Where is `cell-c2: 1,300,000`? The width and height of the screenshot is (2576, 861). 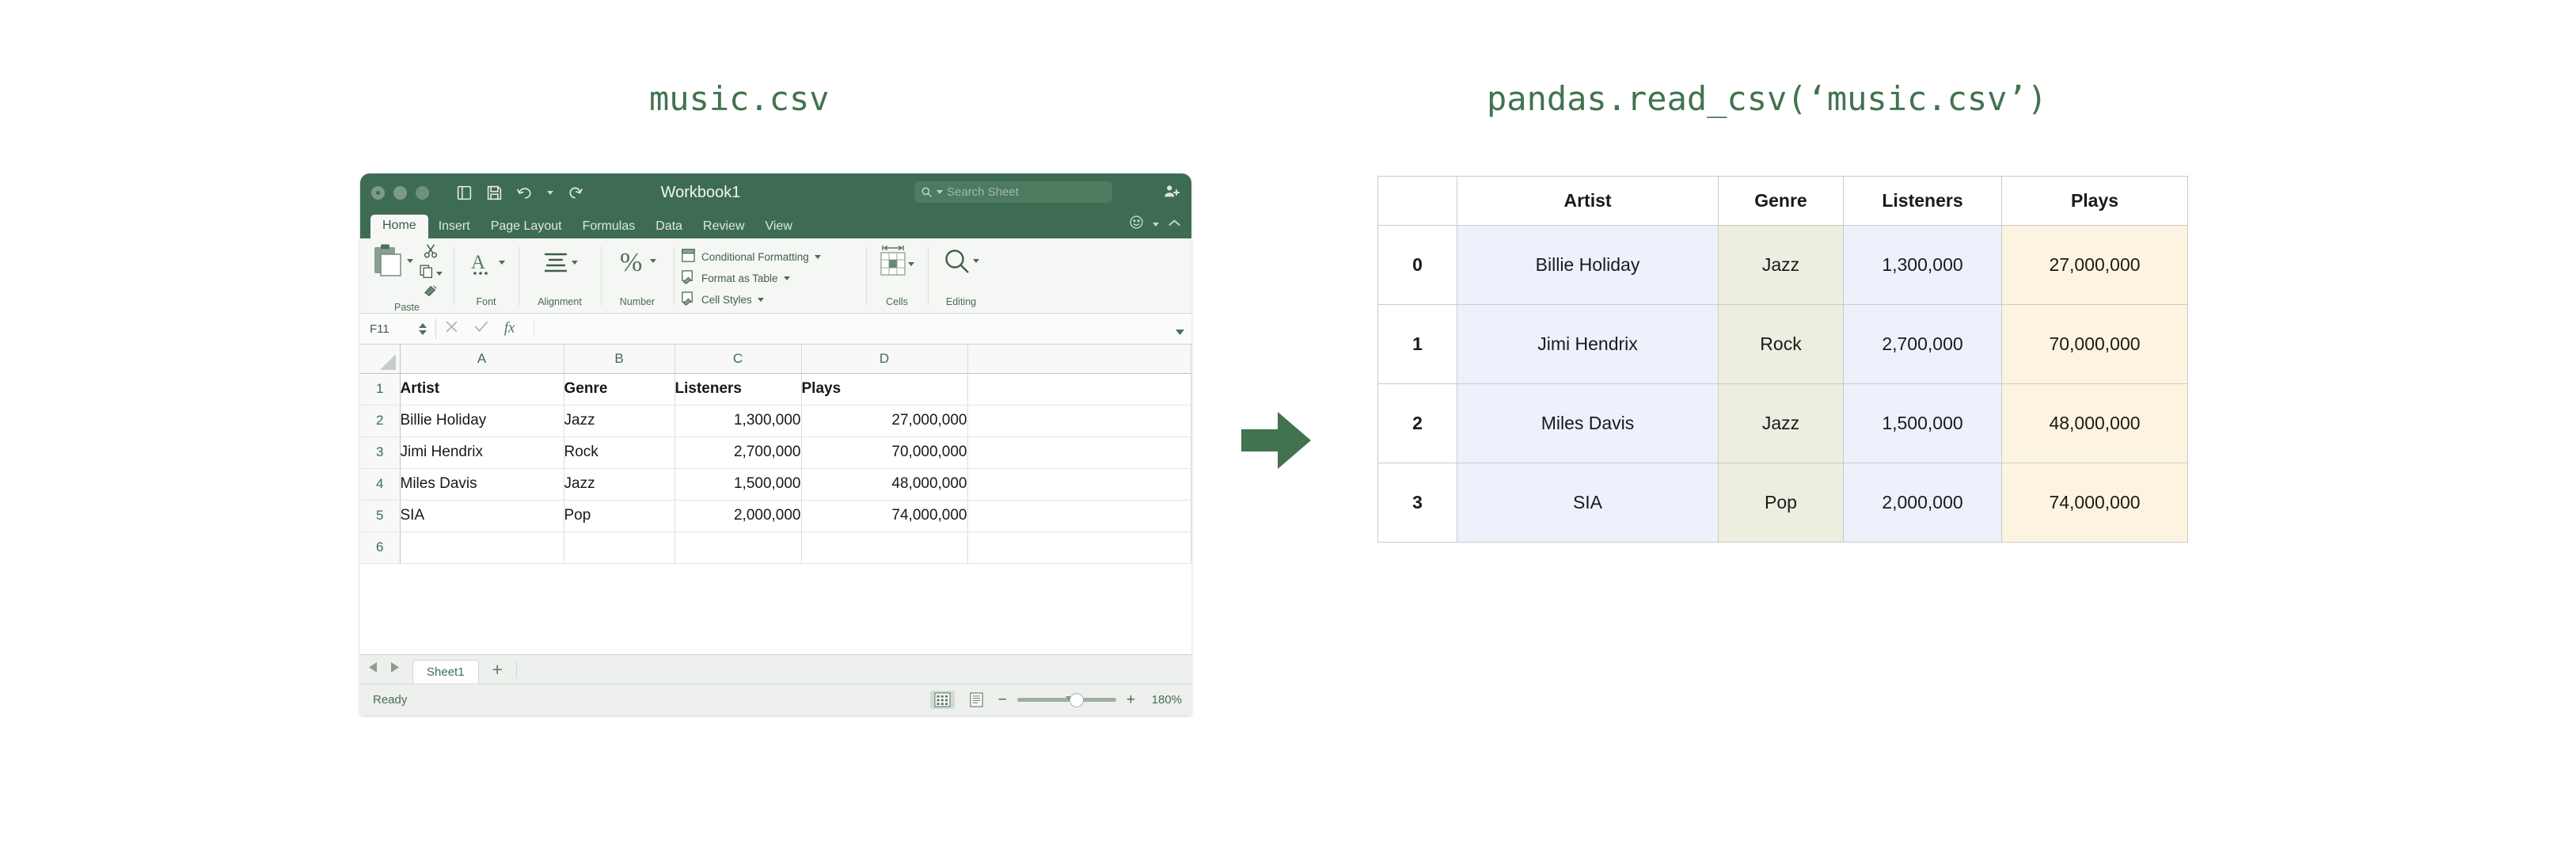
cell-c2: 1,300,000 is located at coordinates (738, 421).